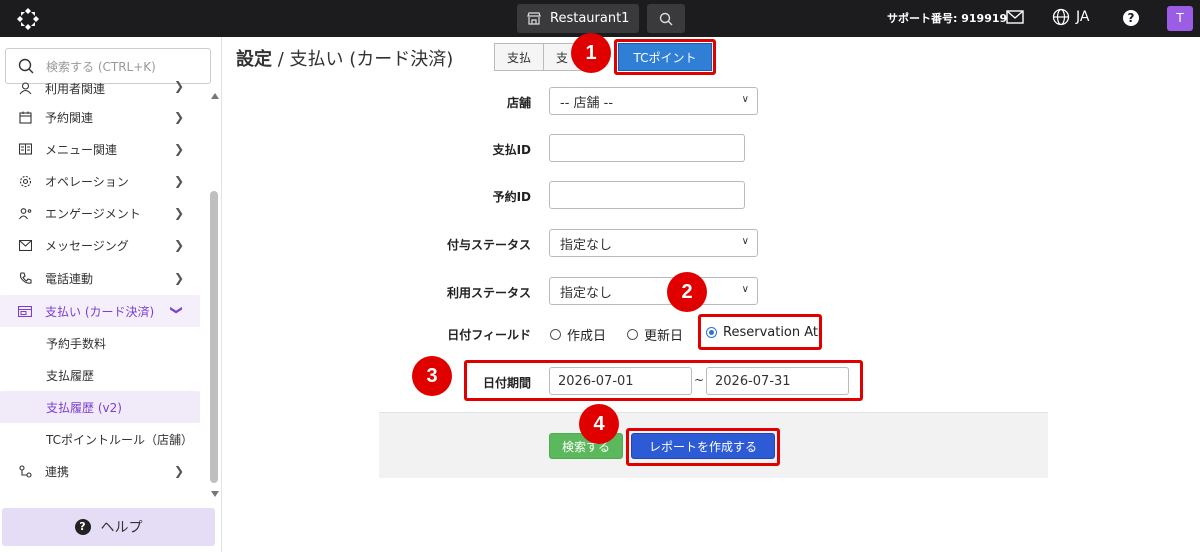  What do you see at coordinates (777, 381) in the screenshot?
I see `period-to-input: 2026-07-31` at bounding box center [777, 381].